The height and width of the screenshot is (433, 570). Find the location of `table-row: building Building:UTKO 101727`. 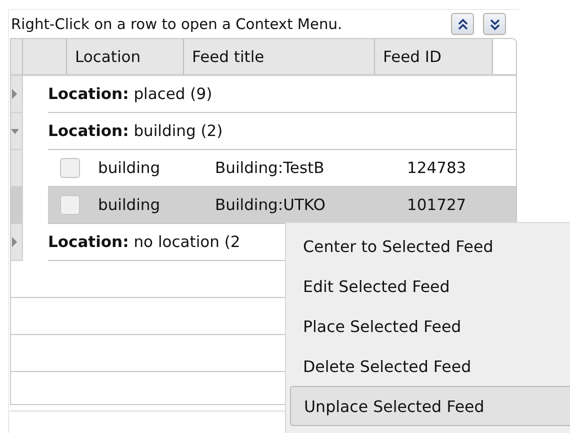

table-row: building Building:UTKO 101727 is located at coordinates (282, 205).